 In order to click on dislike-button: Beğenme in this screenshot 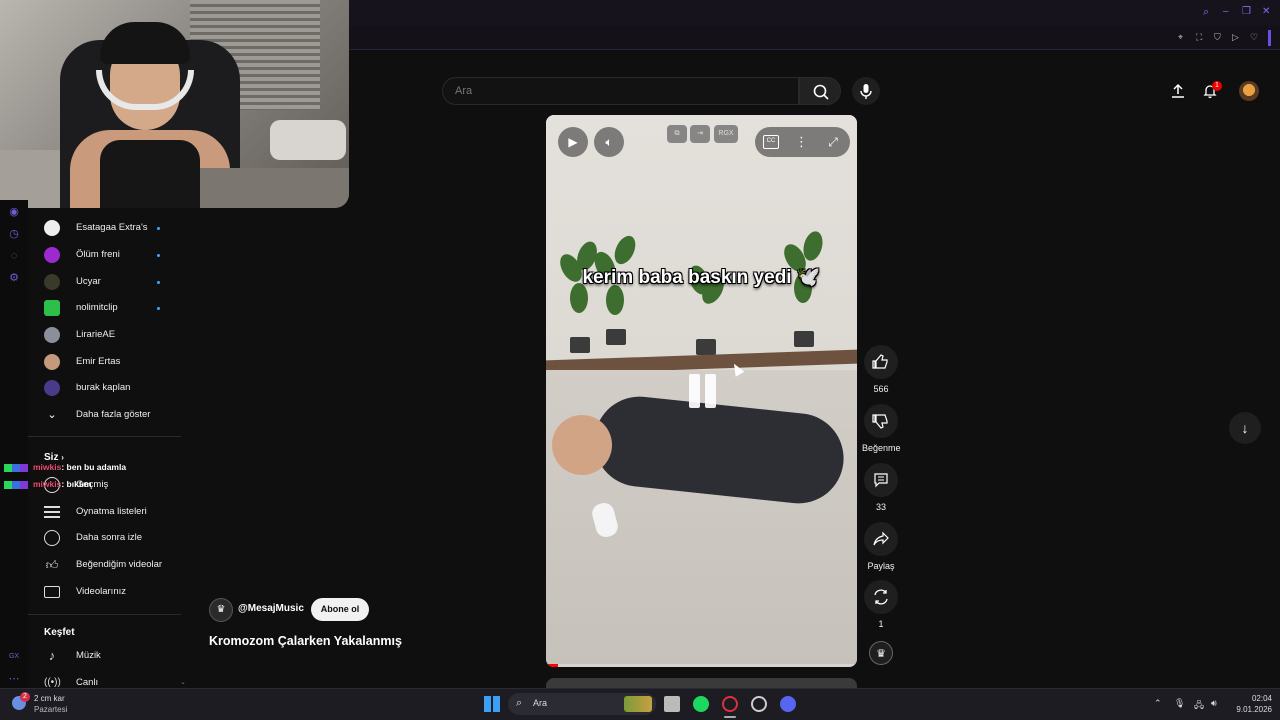, I will do `click(881, 428)`.